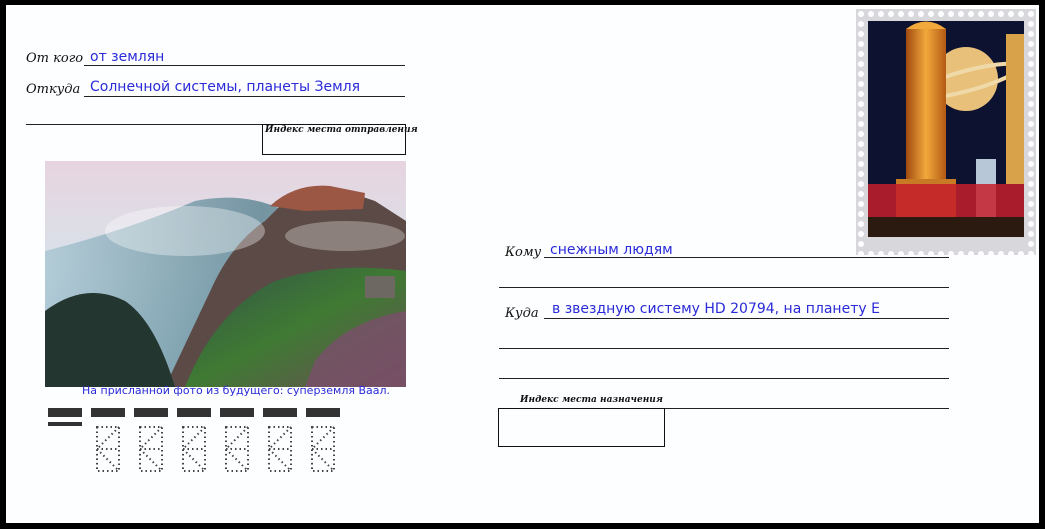 The height and width of the screenshot is (529, 1045). Describe the element at coordinates (522, 313) in the screenshot. I see `address-label: Куда` at that location.